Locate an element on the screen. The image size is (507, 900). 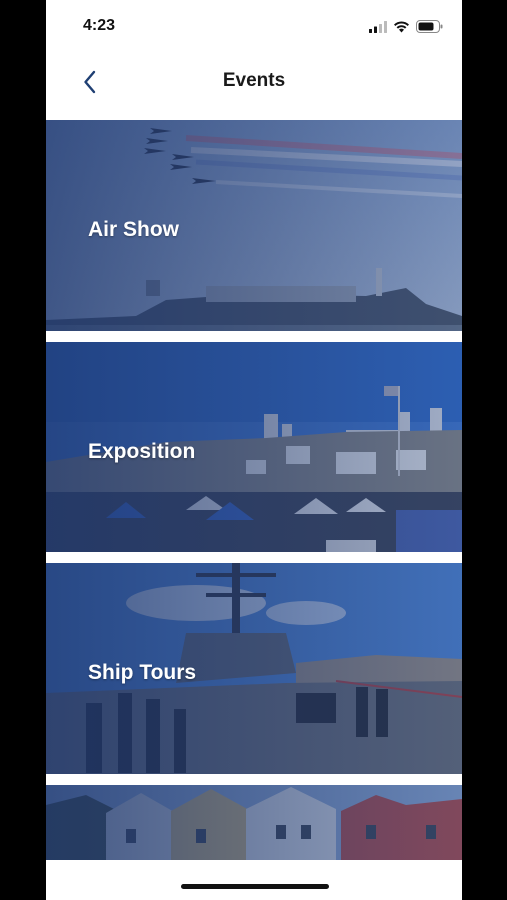
event-label: Exposition is located at coordinates (142, 451).